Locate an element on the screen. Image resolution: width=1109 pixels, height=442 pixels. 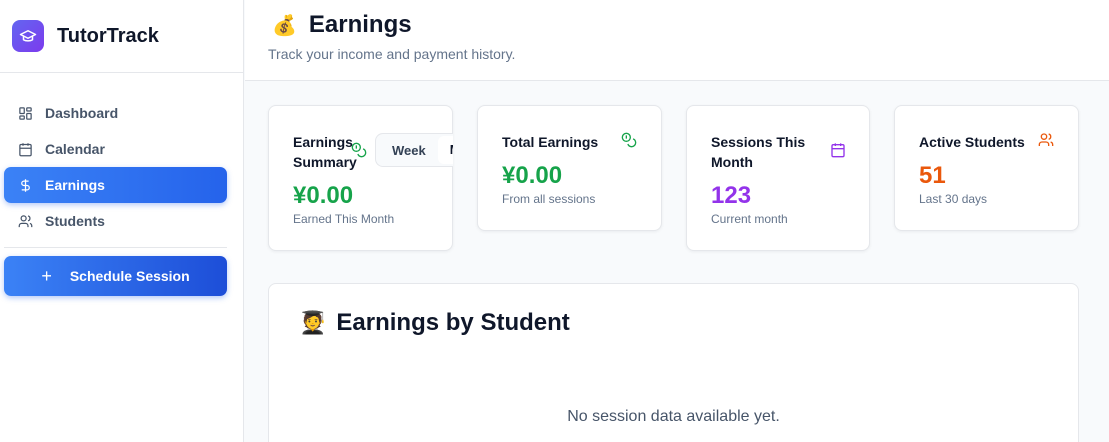
card-title: Sessions This Month is located at coordinates (758, 152).